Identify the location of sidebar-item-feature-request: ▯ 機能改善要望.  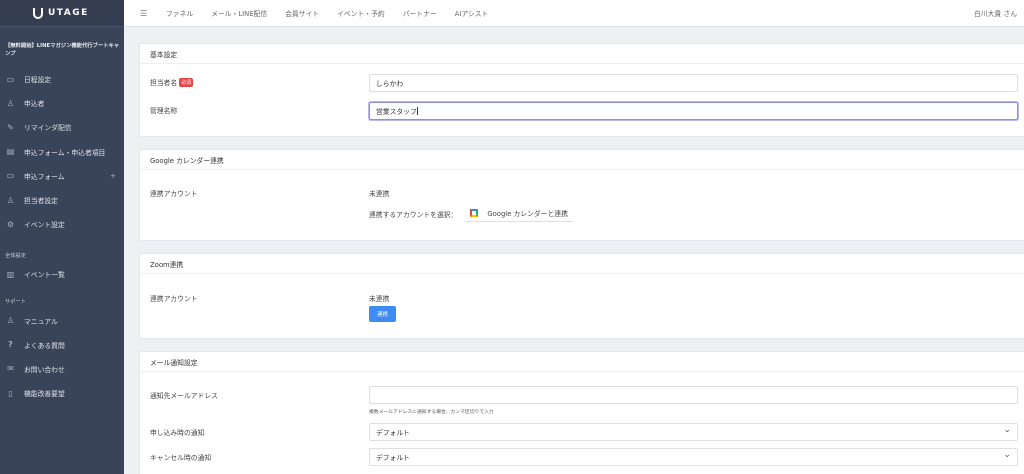
(62, 393).